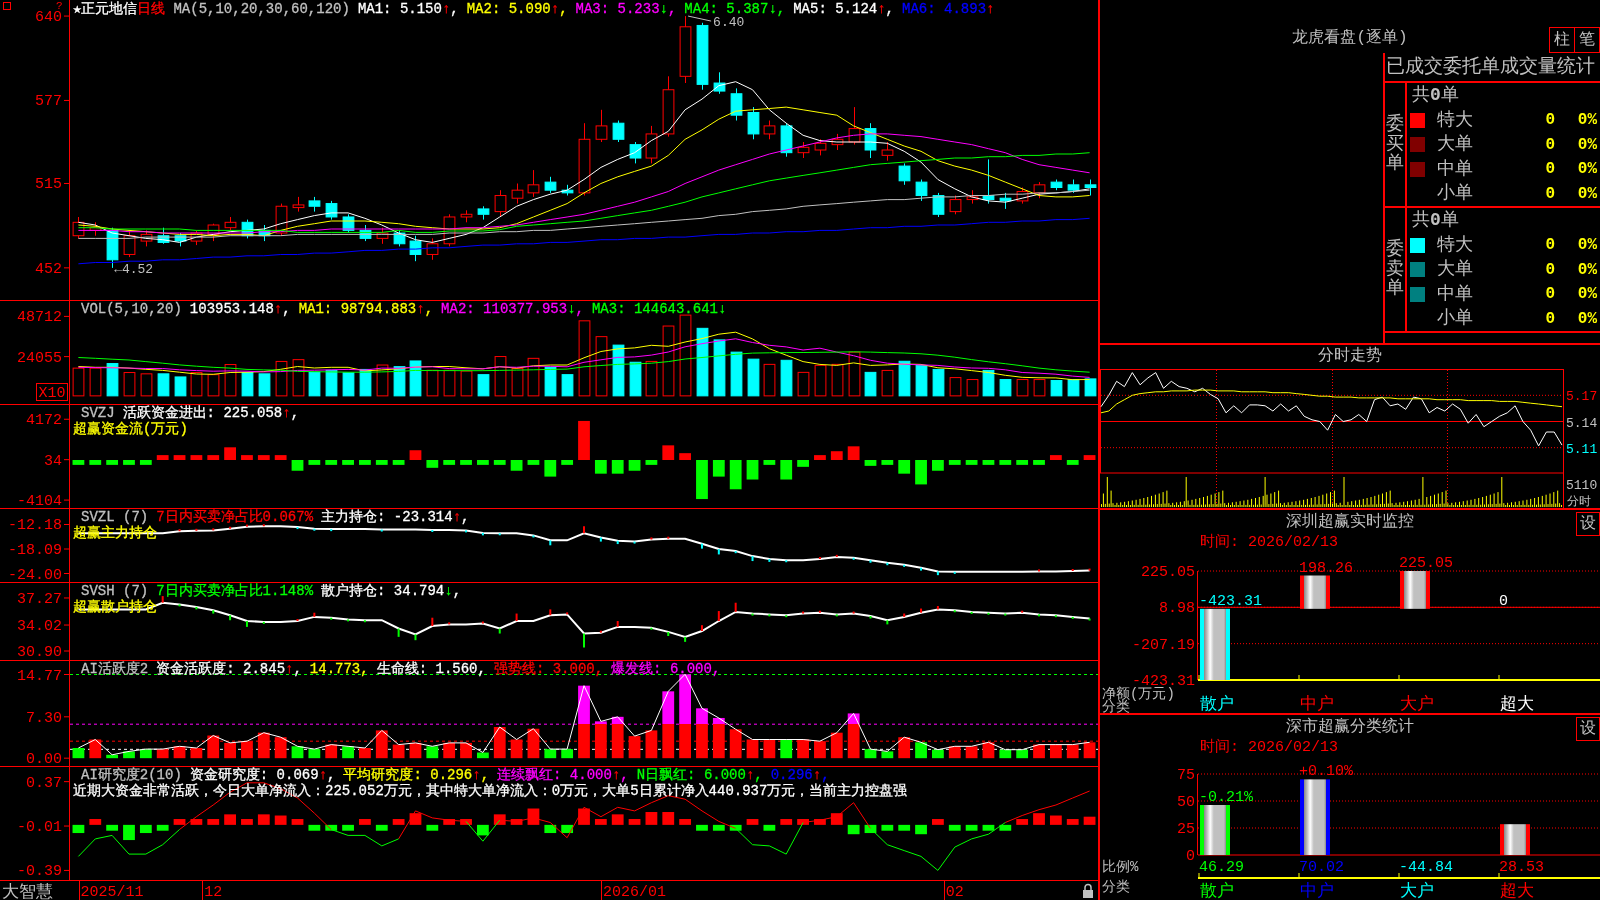 The image size is (1600, 900). I want to click on date-label: 02, so click(954, 892).